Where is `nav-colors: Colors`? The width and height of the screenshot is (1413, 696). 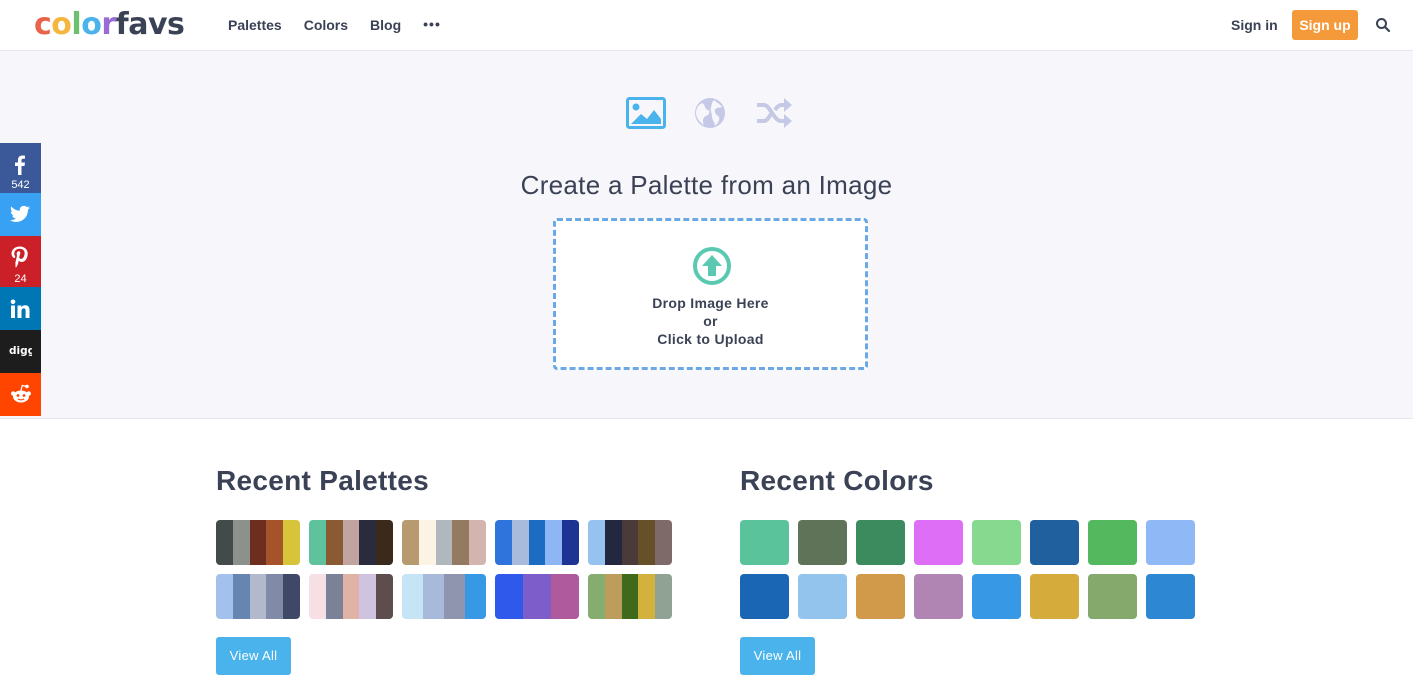
nav-colors: Colors is located at coordinates (326, 25).